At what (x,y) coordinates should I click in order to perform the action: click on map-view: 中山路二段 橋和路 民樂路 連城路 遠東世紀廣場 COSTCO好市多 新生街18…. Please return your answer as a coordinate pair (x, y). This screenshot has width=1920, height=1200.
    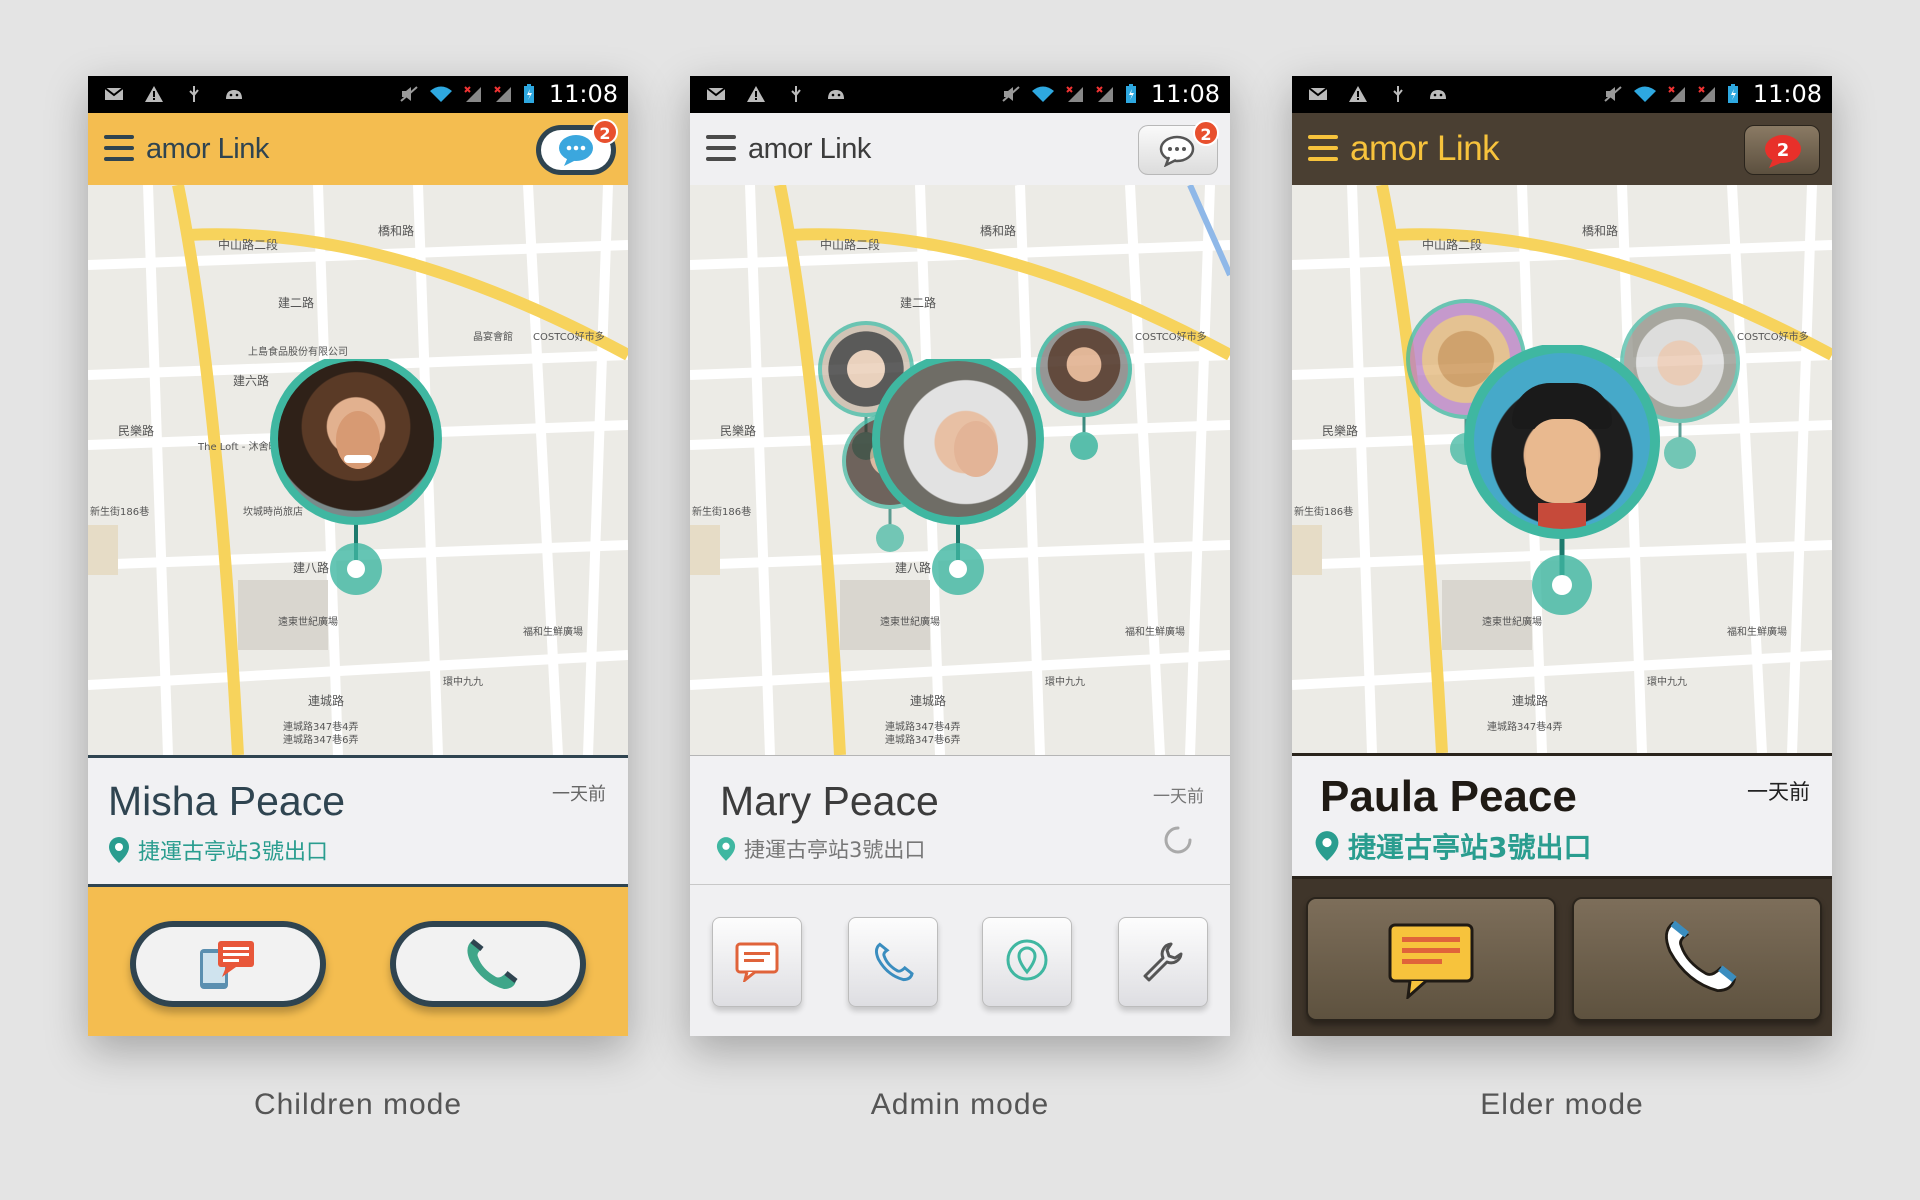
    Looking at the image, I should click on (1562, 470).